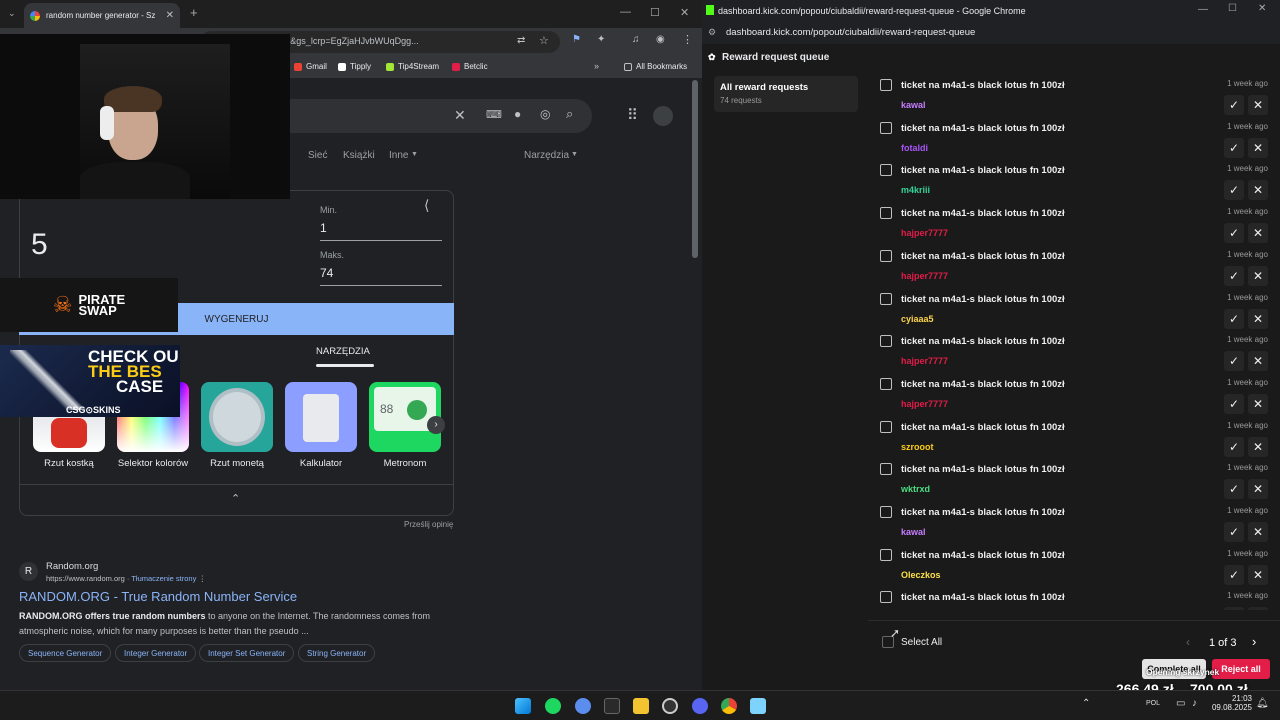  I want to click on chip-string: String Generator, so click(337, 653).